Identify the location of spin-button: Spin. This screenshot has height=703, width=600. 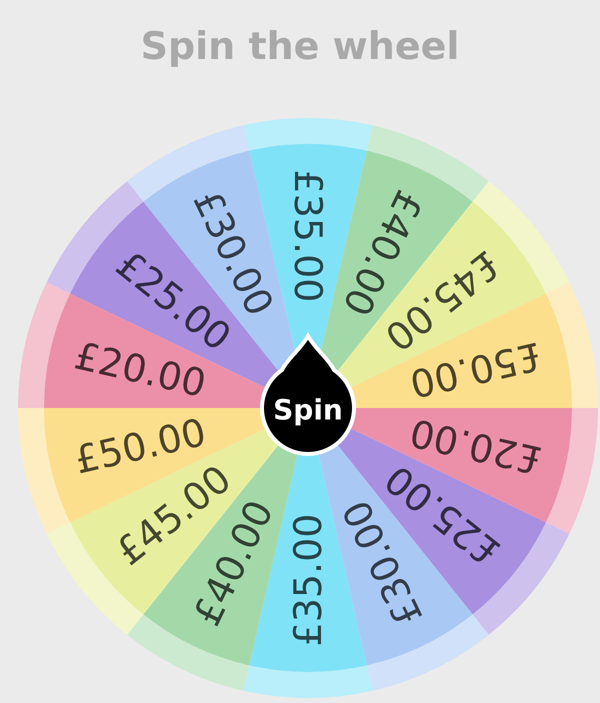
(308, 395).